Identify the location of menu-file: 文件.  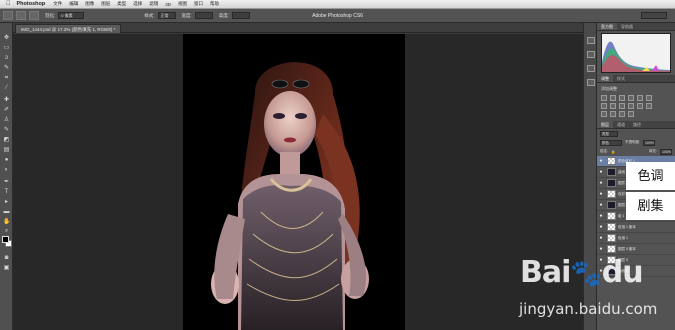
(57, 4).